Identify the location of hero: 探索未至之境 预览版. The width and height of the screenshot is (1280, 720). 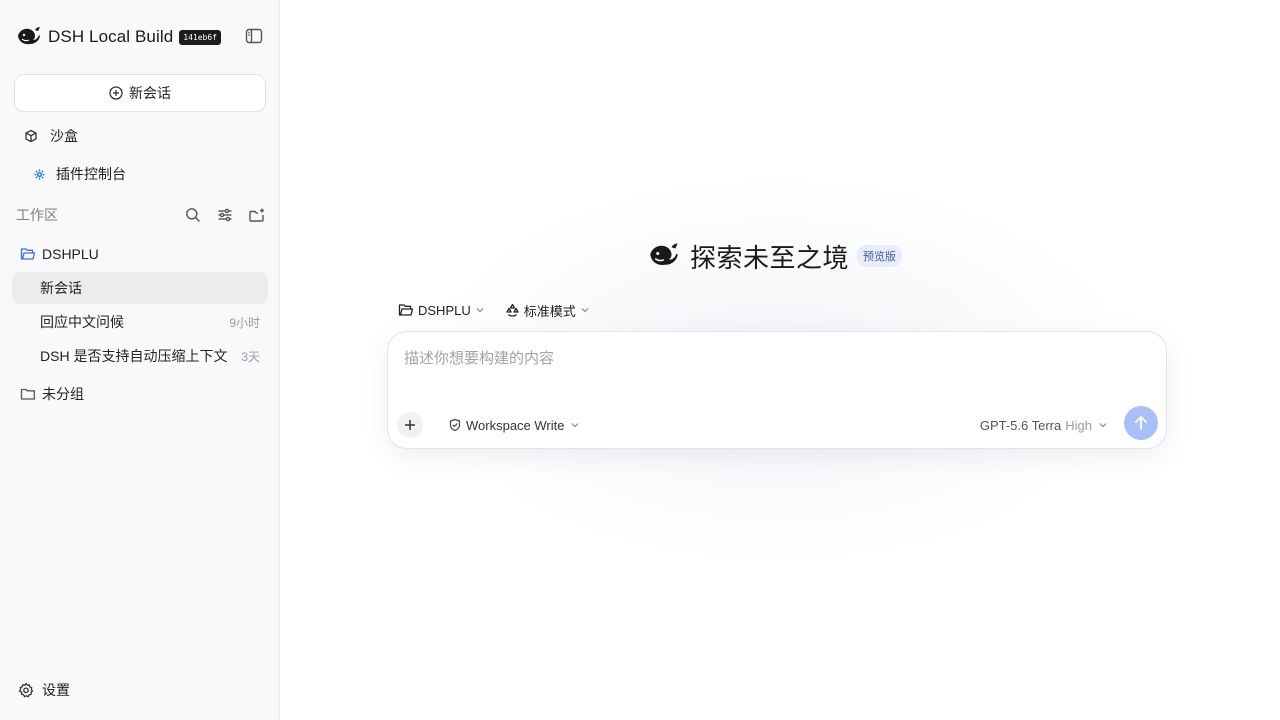
(774, 256).